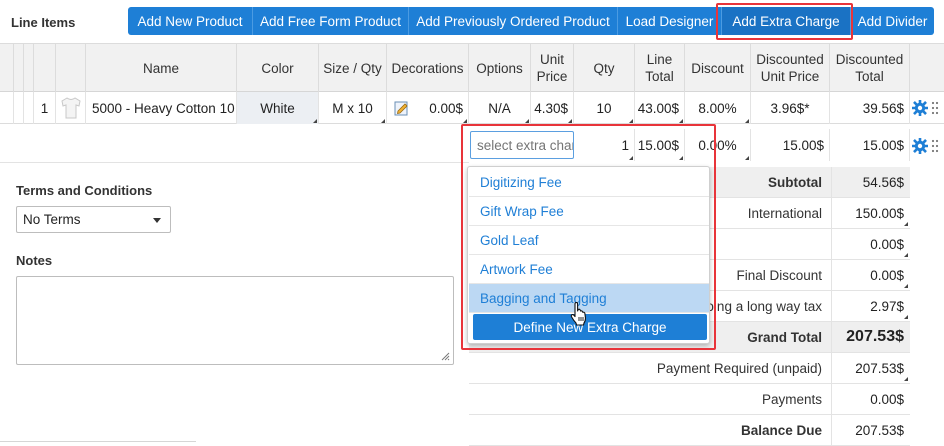 This screenshot has height=446, width=944. What do you see at coordinates (45, 108) in the screenshot?
I see `row-index: 1` at bounding box center [45, 108].